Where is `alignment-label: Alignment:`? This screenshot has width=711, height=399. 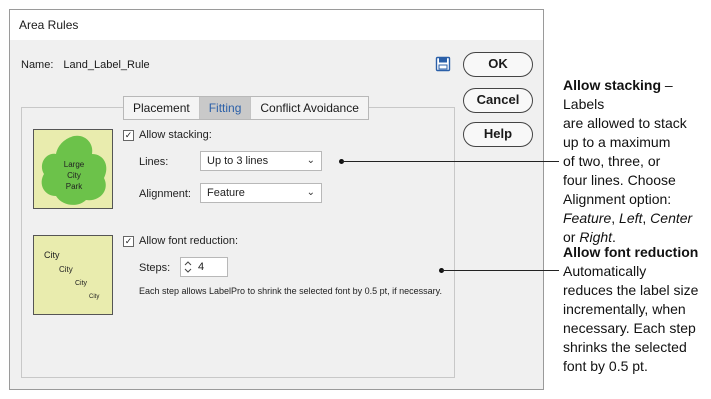 alignment-label: Alignment: is located at coordinates (165, 194).